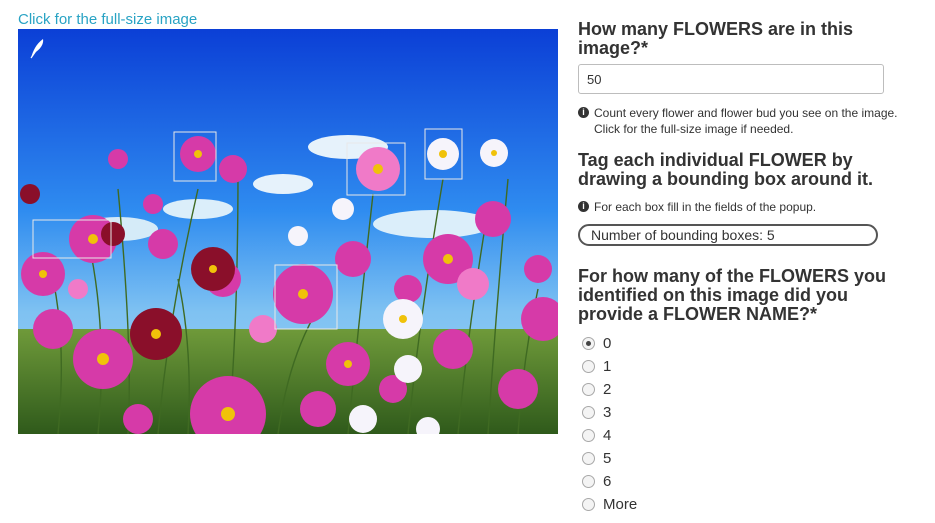 This screenshot has width=935, height=523. Describe the element at coordinates (738, 504) in the screenshot. I see `option-more: More` at that location.